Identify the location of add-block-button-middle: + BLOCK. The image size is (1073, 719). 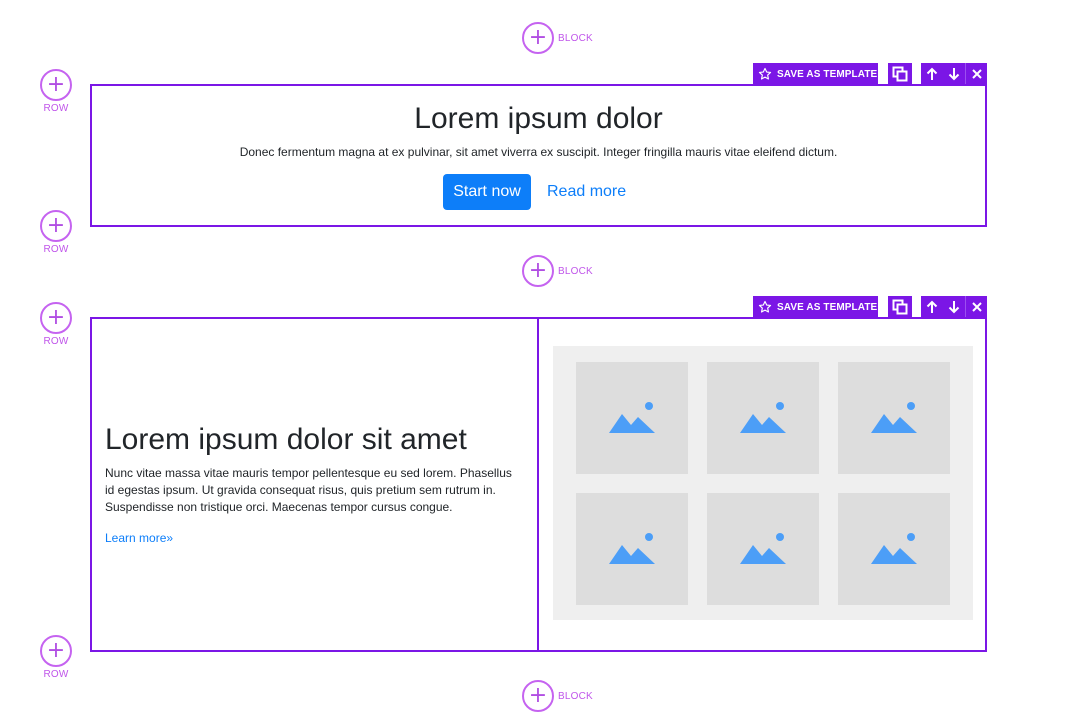
(557, 271).